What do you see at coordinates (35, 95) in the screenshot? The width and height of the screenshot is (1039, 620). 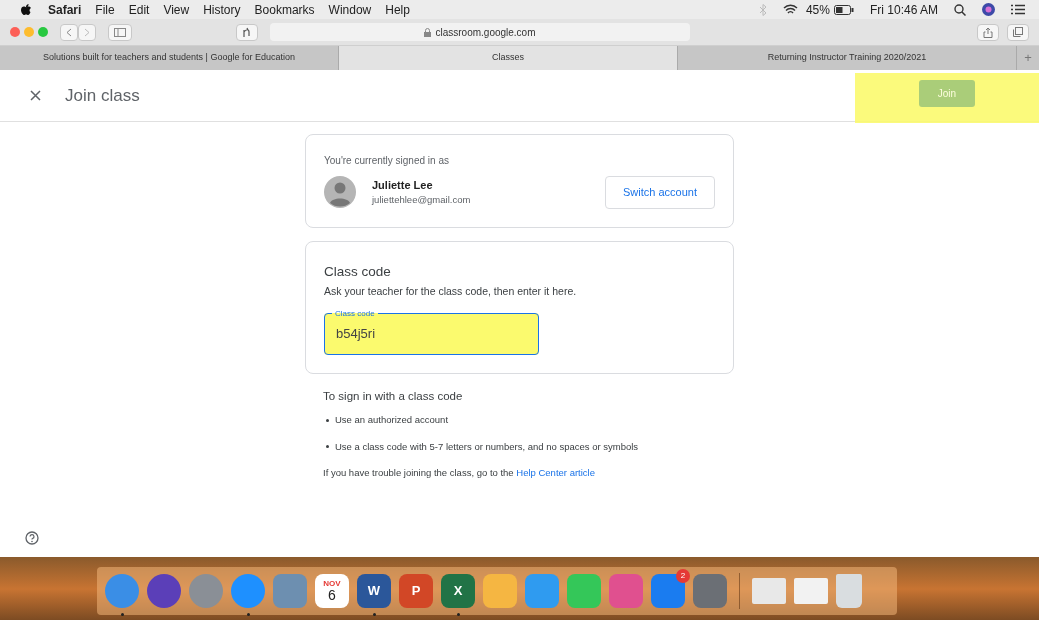 I see `close-icon` at bounding box center [35, 95].